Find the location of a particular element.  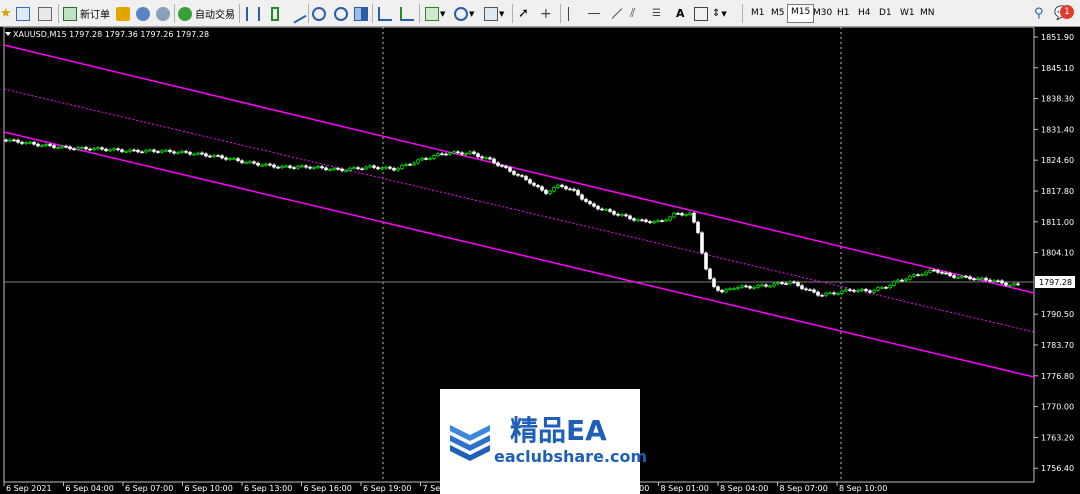

tile-windows-icon is located at coordinates (361, 13).